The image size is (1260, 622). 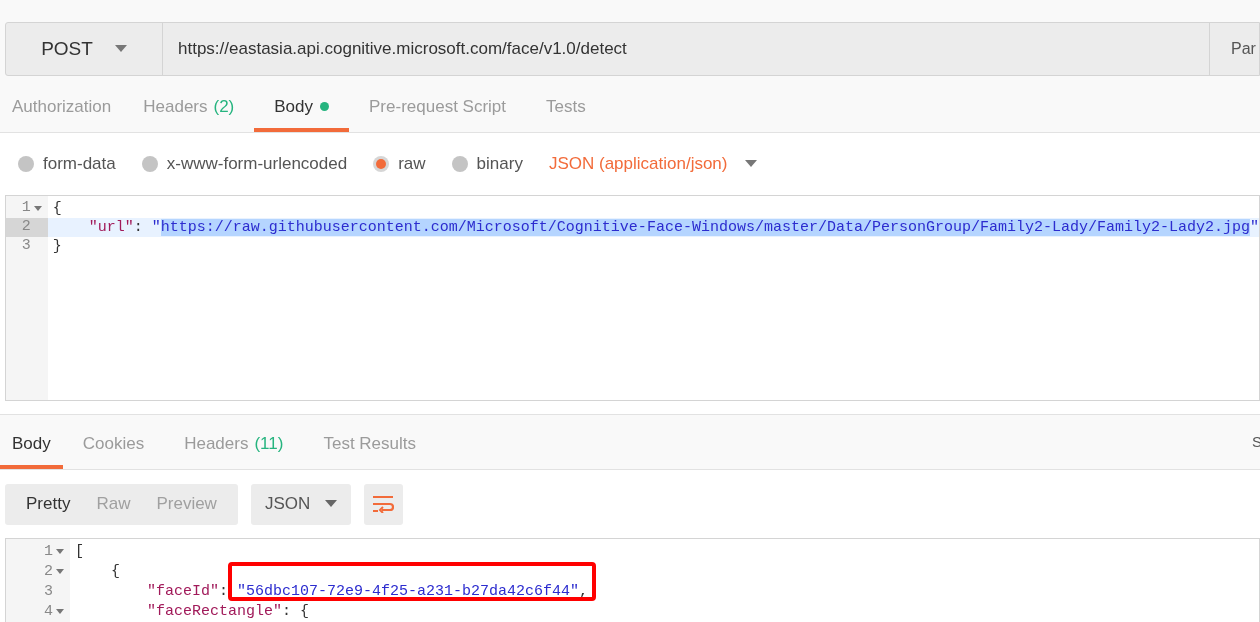 What do you see at coordinates (48, 611) in the screenshot?
I see `line-number: 4` at bounding box center [48, 611].